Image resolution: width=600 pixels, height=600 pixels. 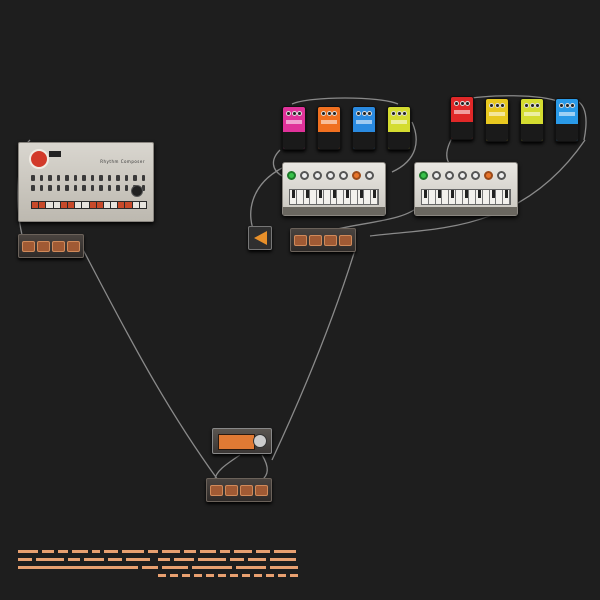 I want to click on brand-plate, so click(x=55, y=154).